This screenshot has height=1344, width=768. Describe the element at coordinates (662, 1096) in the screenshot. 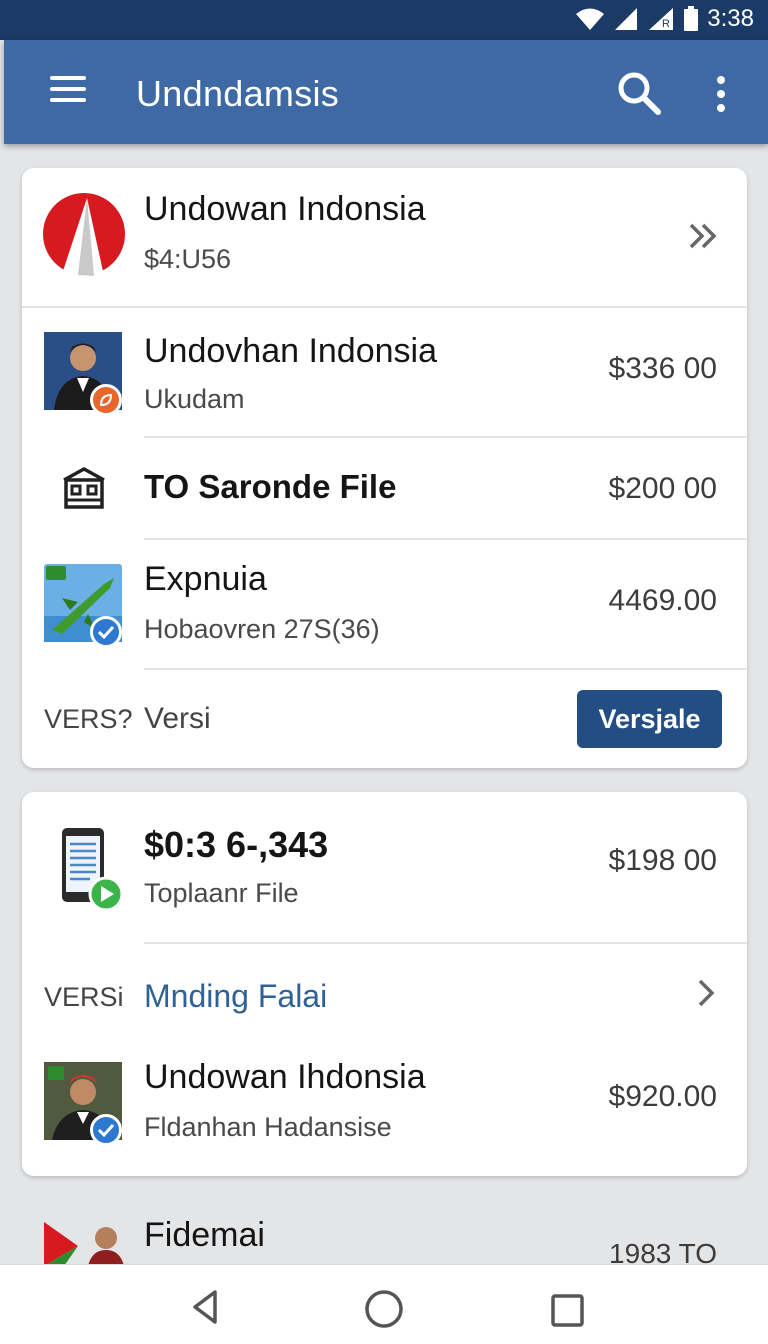

I see `item-amount: $920.00` at that location.